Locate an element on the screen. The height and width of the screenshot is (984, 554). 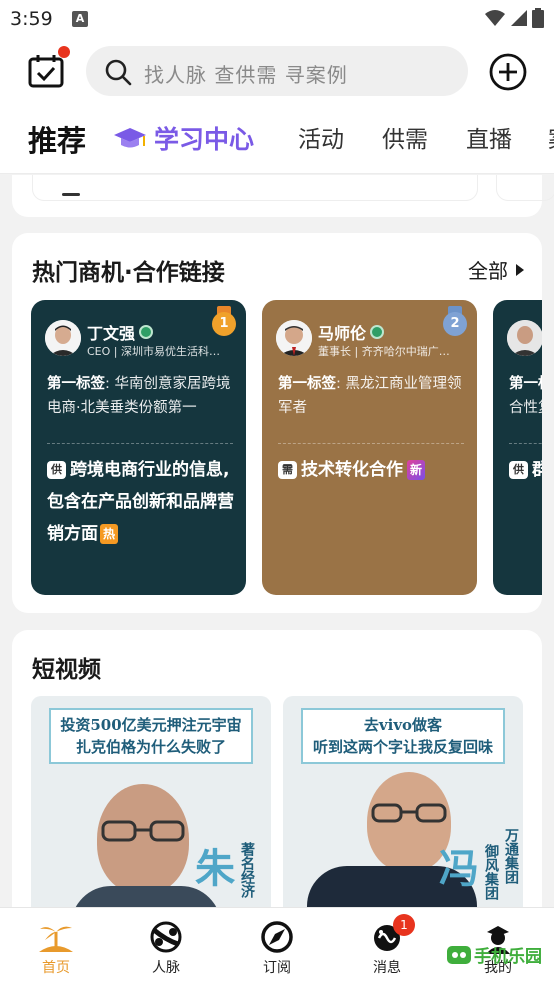
rank-number: 1 is located at coordinates (224, 324).